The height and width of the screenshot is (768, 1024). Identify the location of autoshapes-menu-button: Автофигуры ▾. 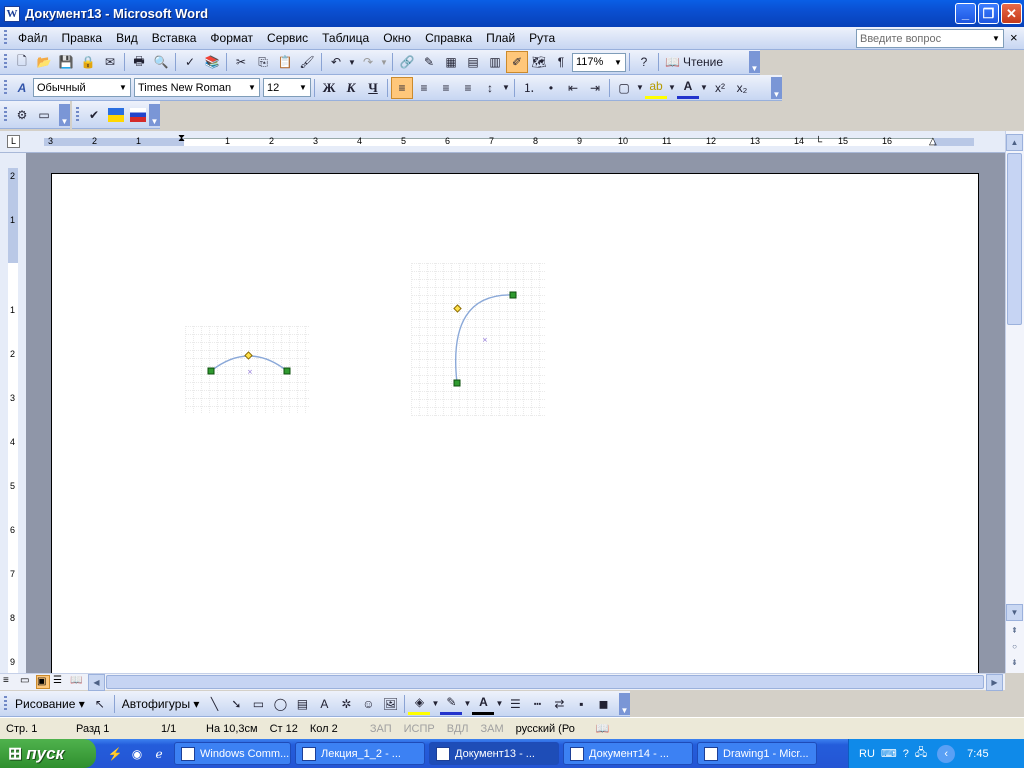
(161, 704).